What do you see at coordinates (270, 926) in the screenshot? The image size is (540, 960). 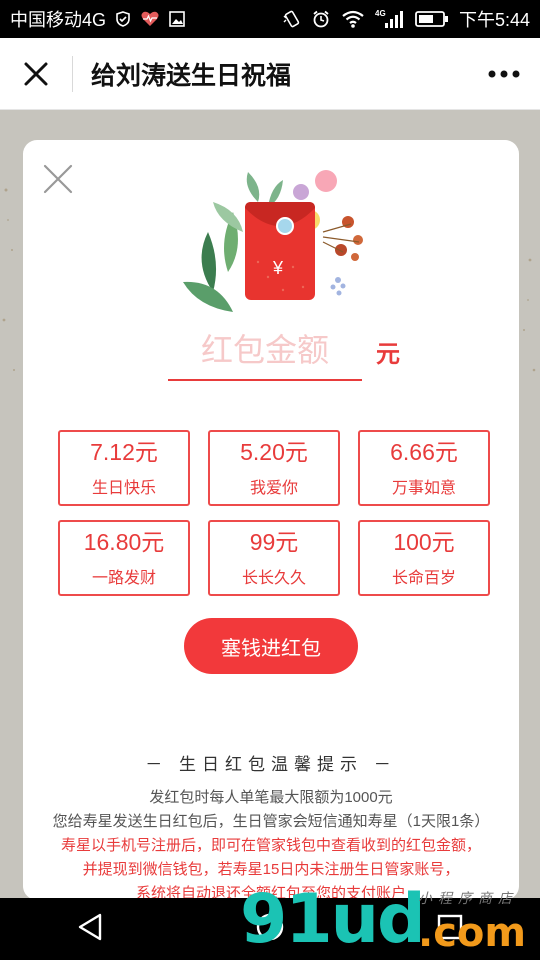 I see `home-circle-icon` at bounding box center [270, 926].